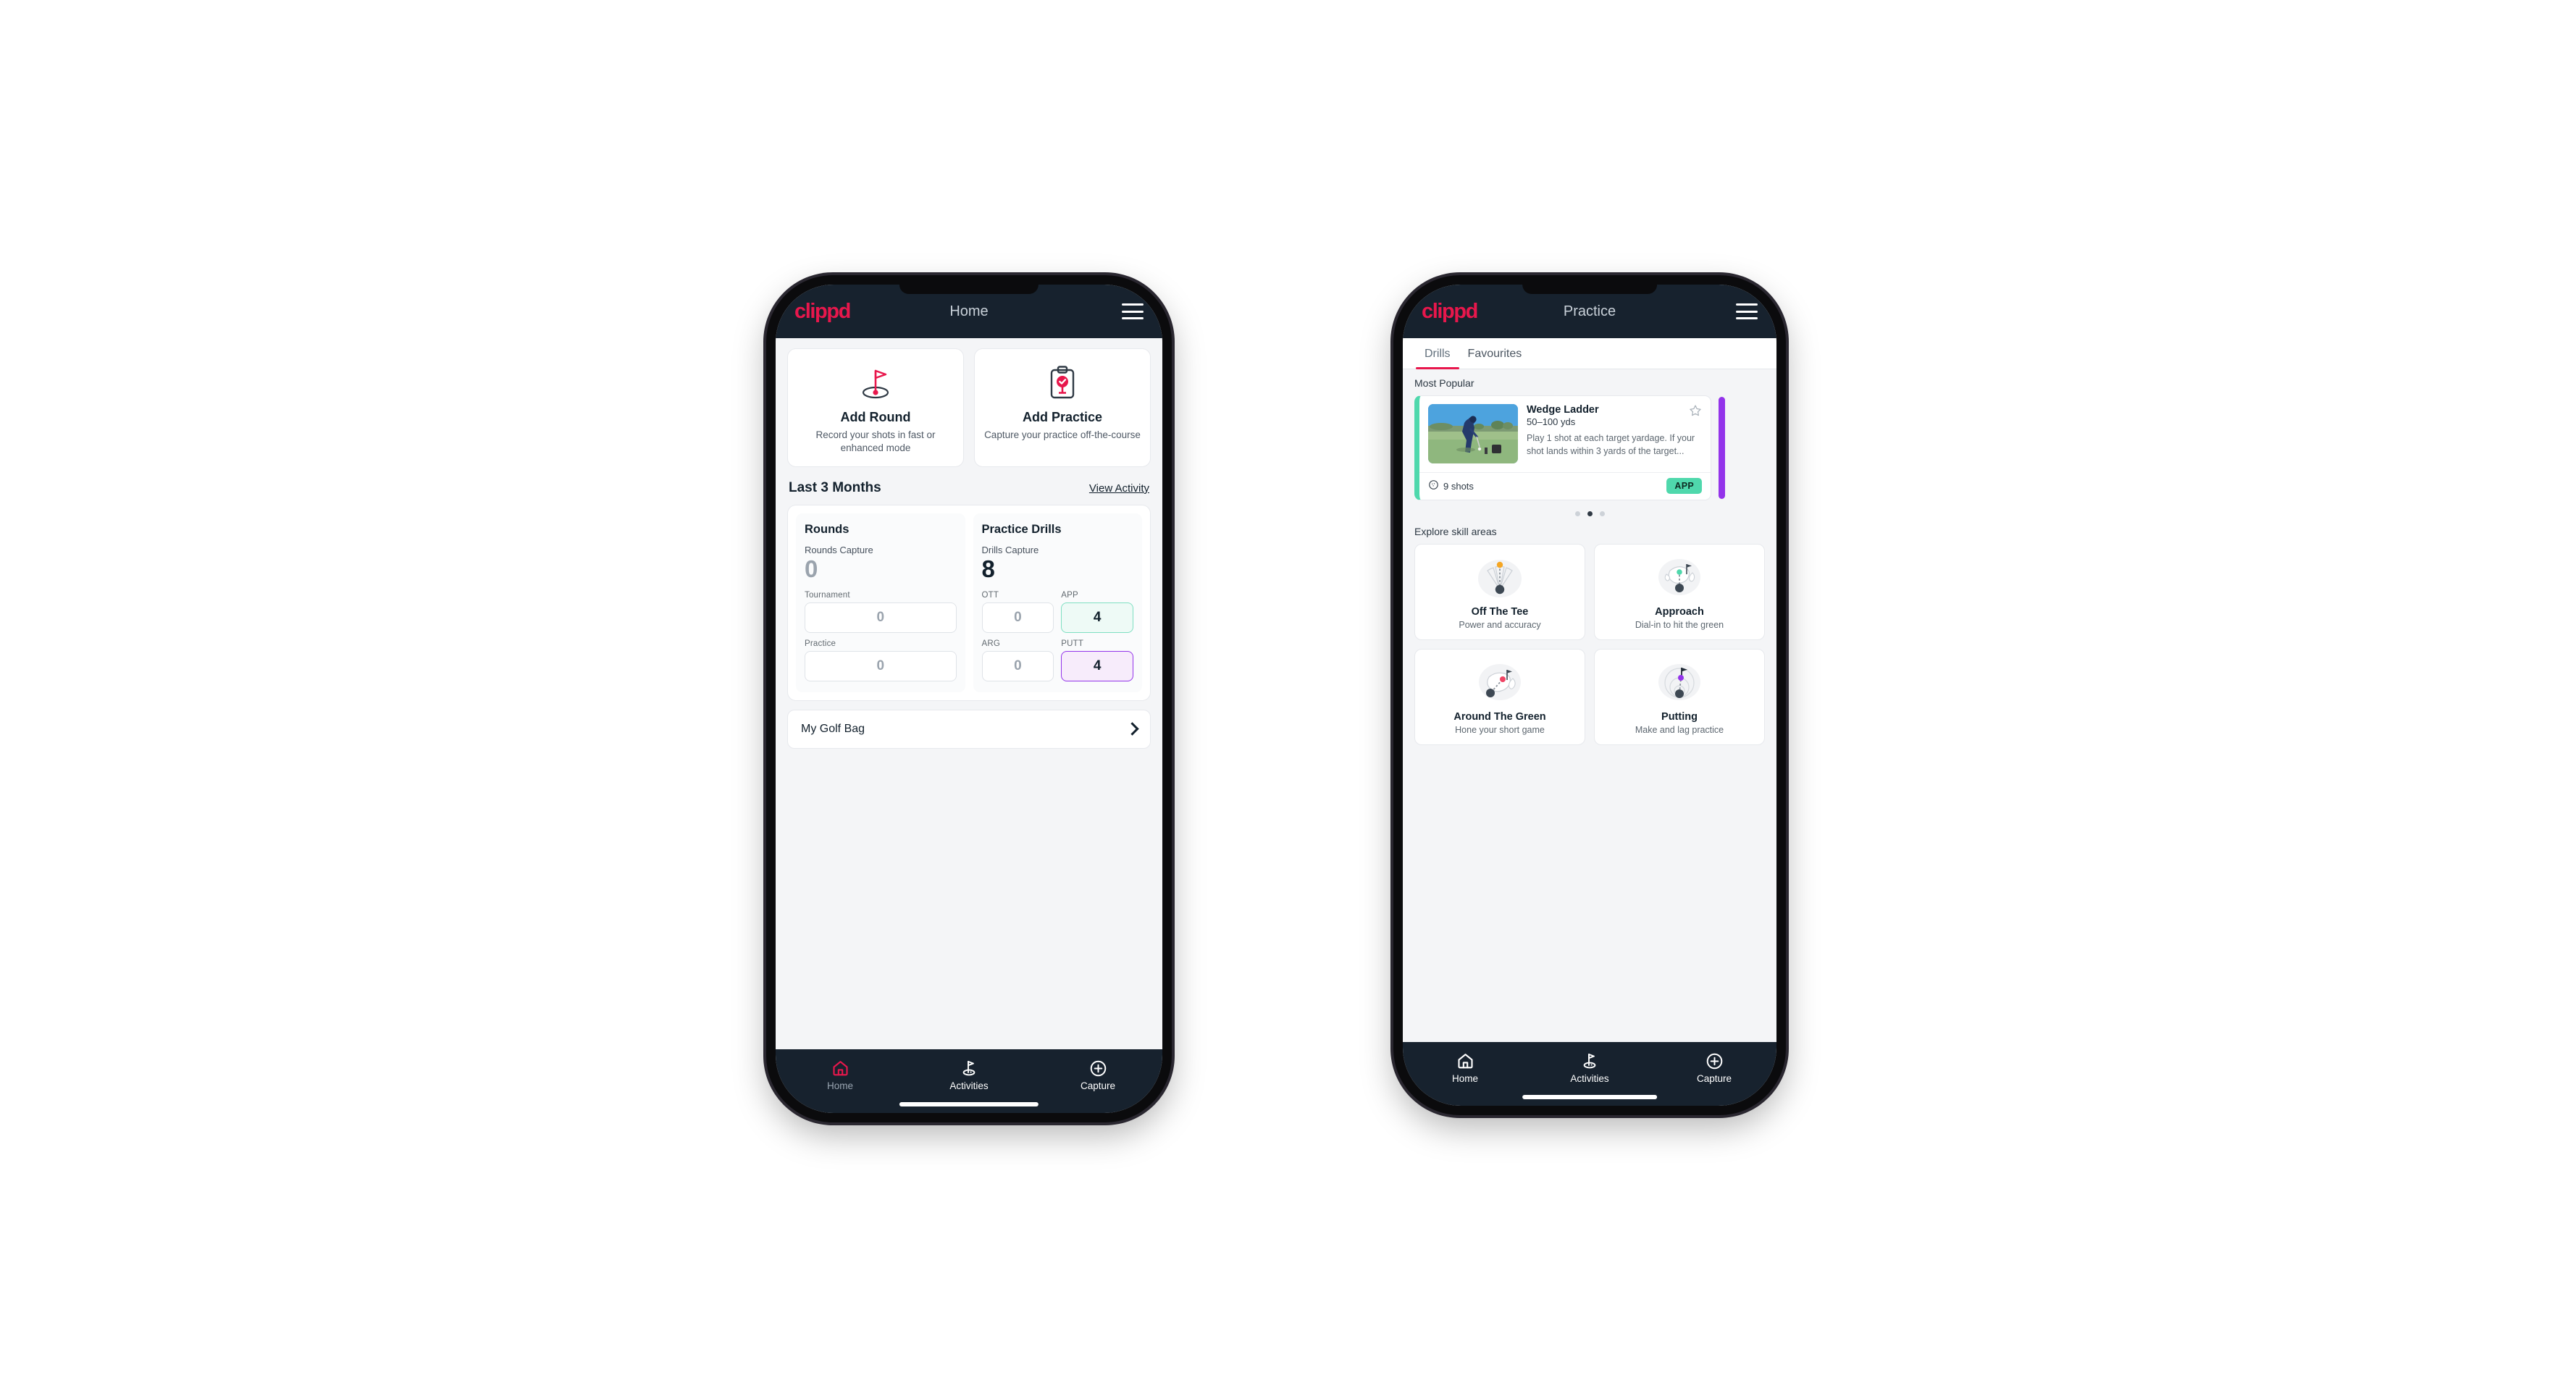 Image resolution: width=2576 pixels, height=1386 pixels. I want to click on drill-shots: 9 shots, so click(1451, 485).